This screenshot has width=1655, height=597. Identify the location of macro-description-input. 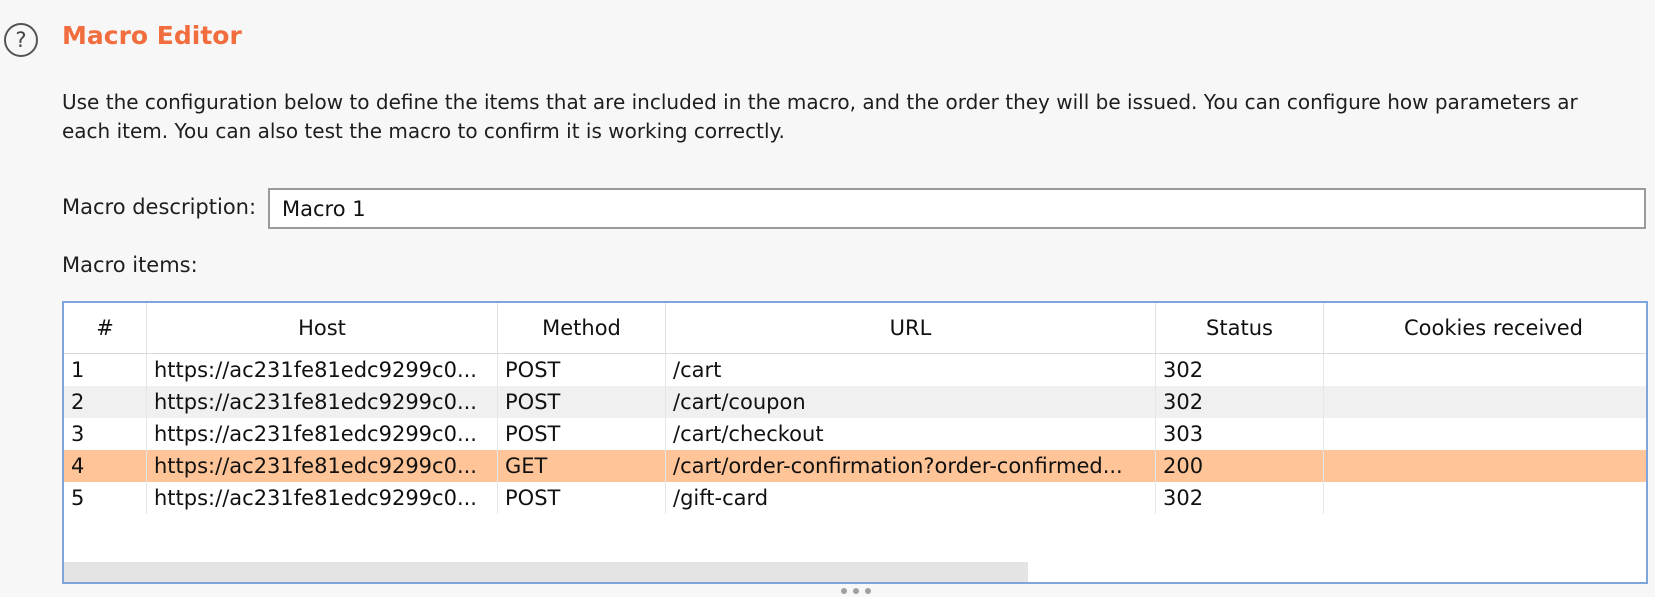
(957, 208).